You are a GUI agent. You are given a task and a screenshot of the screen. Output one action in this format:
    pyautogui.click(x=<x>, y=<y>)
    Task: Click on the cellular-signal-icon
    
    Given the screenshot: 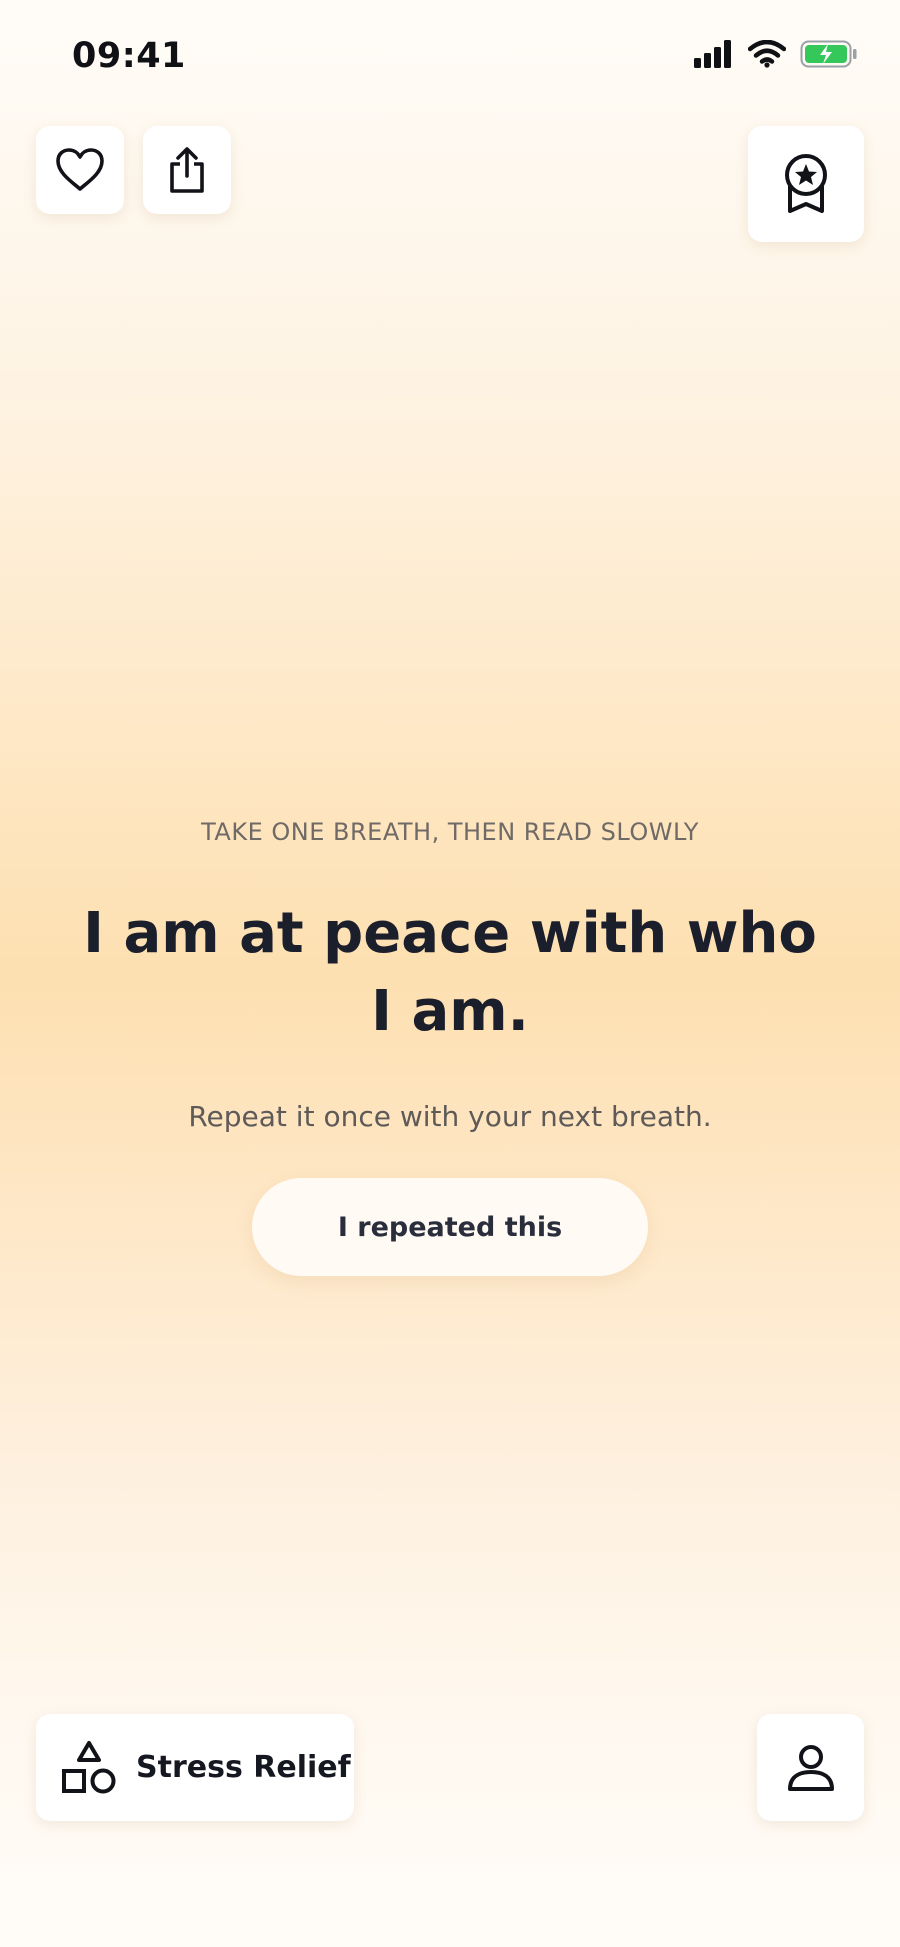 What is the action you would take?
    pyautogui.click(x=712, y=54)
    